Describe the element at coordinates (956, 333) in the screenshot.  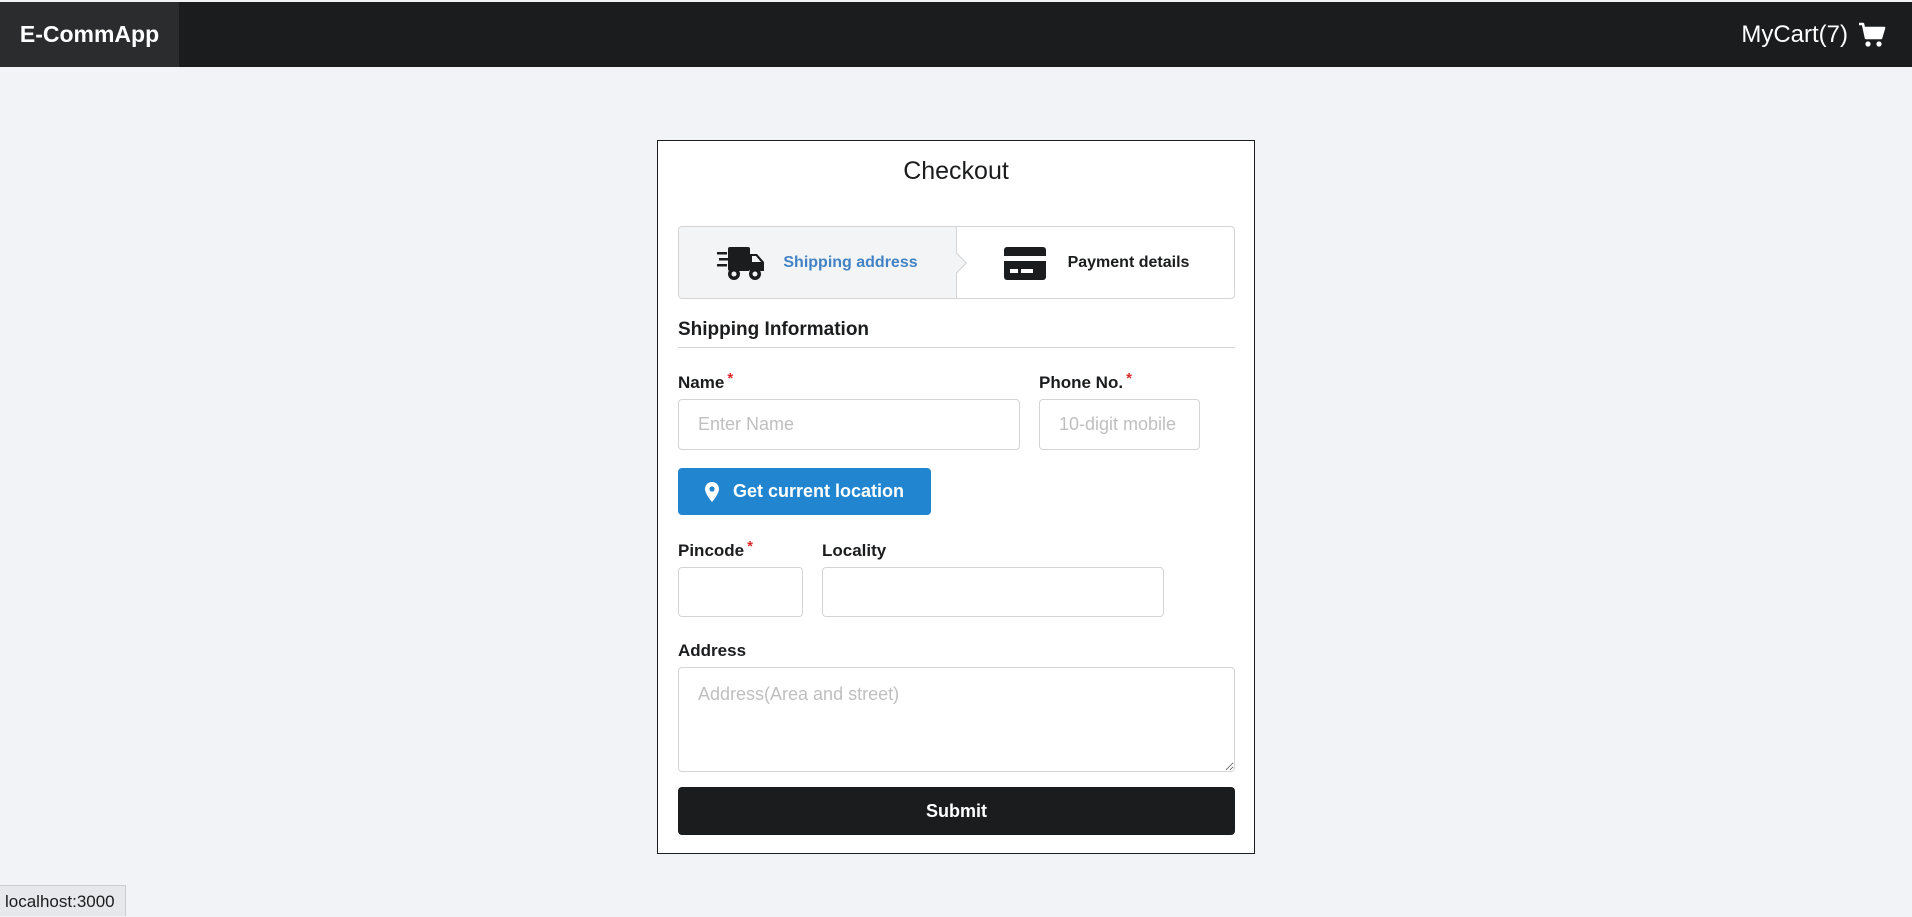
I see `shipping-information-header: Shipping Information` at that location.